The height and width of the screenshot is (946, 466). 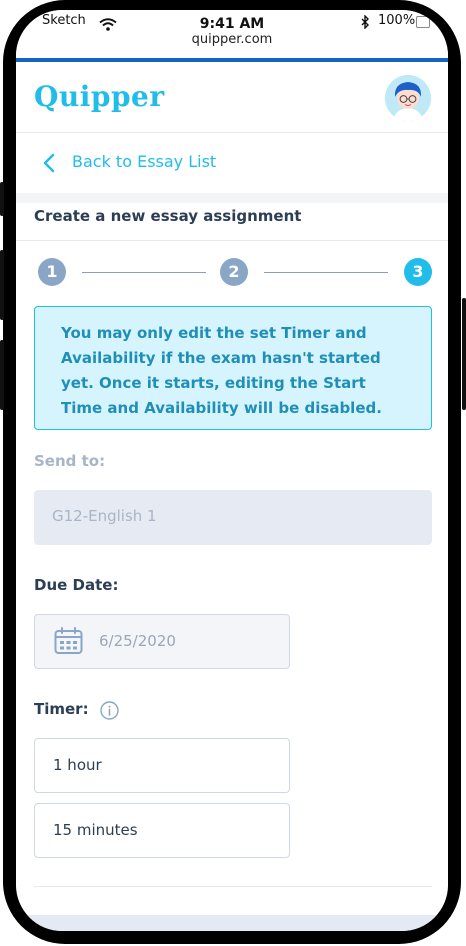 I want to click on due-date-label: Due Date:, so click(x=76, y=585).